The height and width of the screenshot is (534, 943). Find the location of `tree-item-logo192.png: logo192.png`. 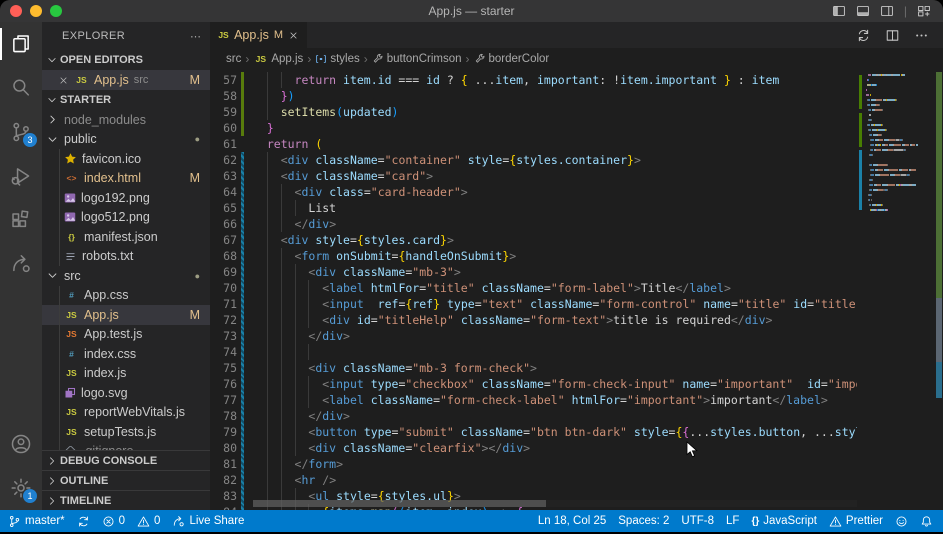

tree-item-logo192.png: logo192.png is located at coordinates (126, 198).